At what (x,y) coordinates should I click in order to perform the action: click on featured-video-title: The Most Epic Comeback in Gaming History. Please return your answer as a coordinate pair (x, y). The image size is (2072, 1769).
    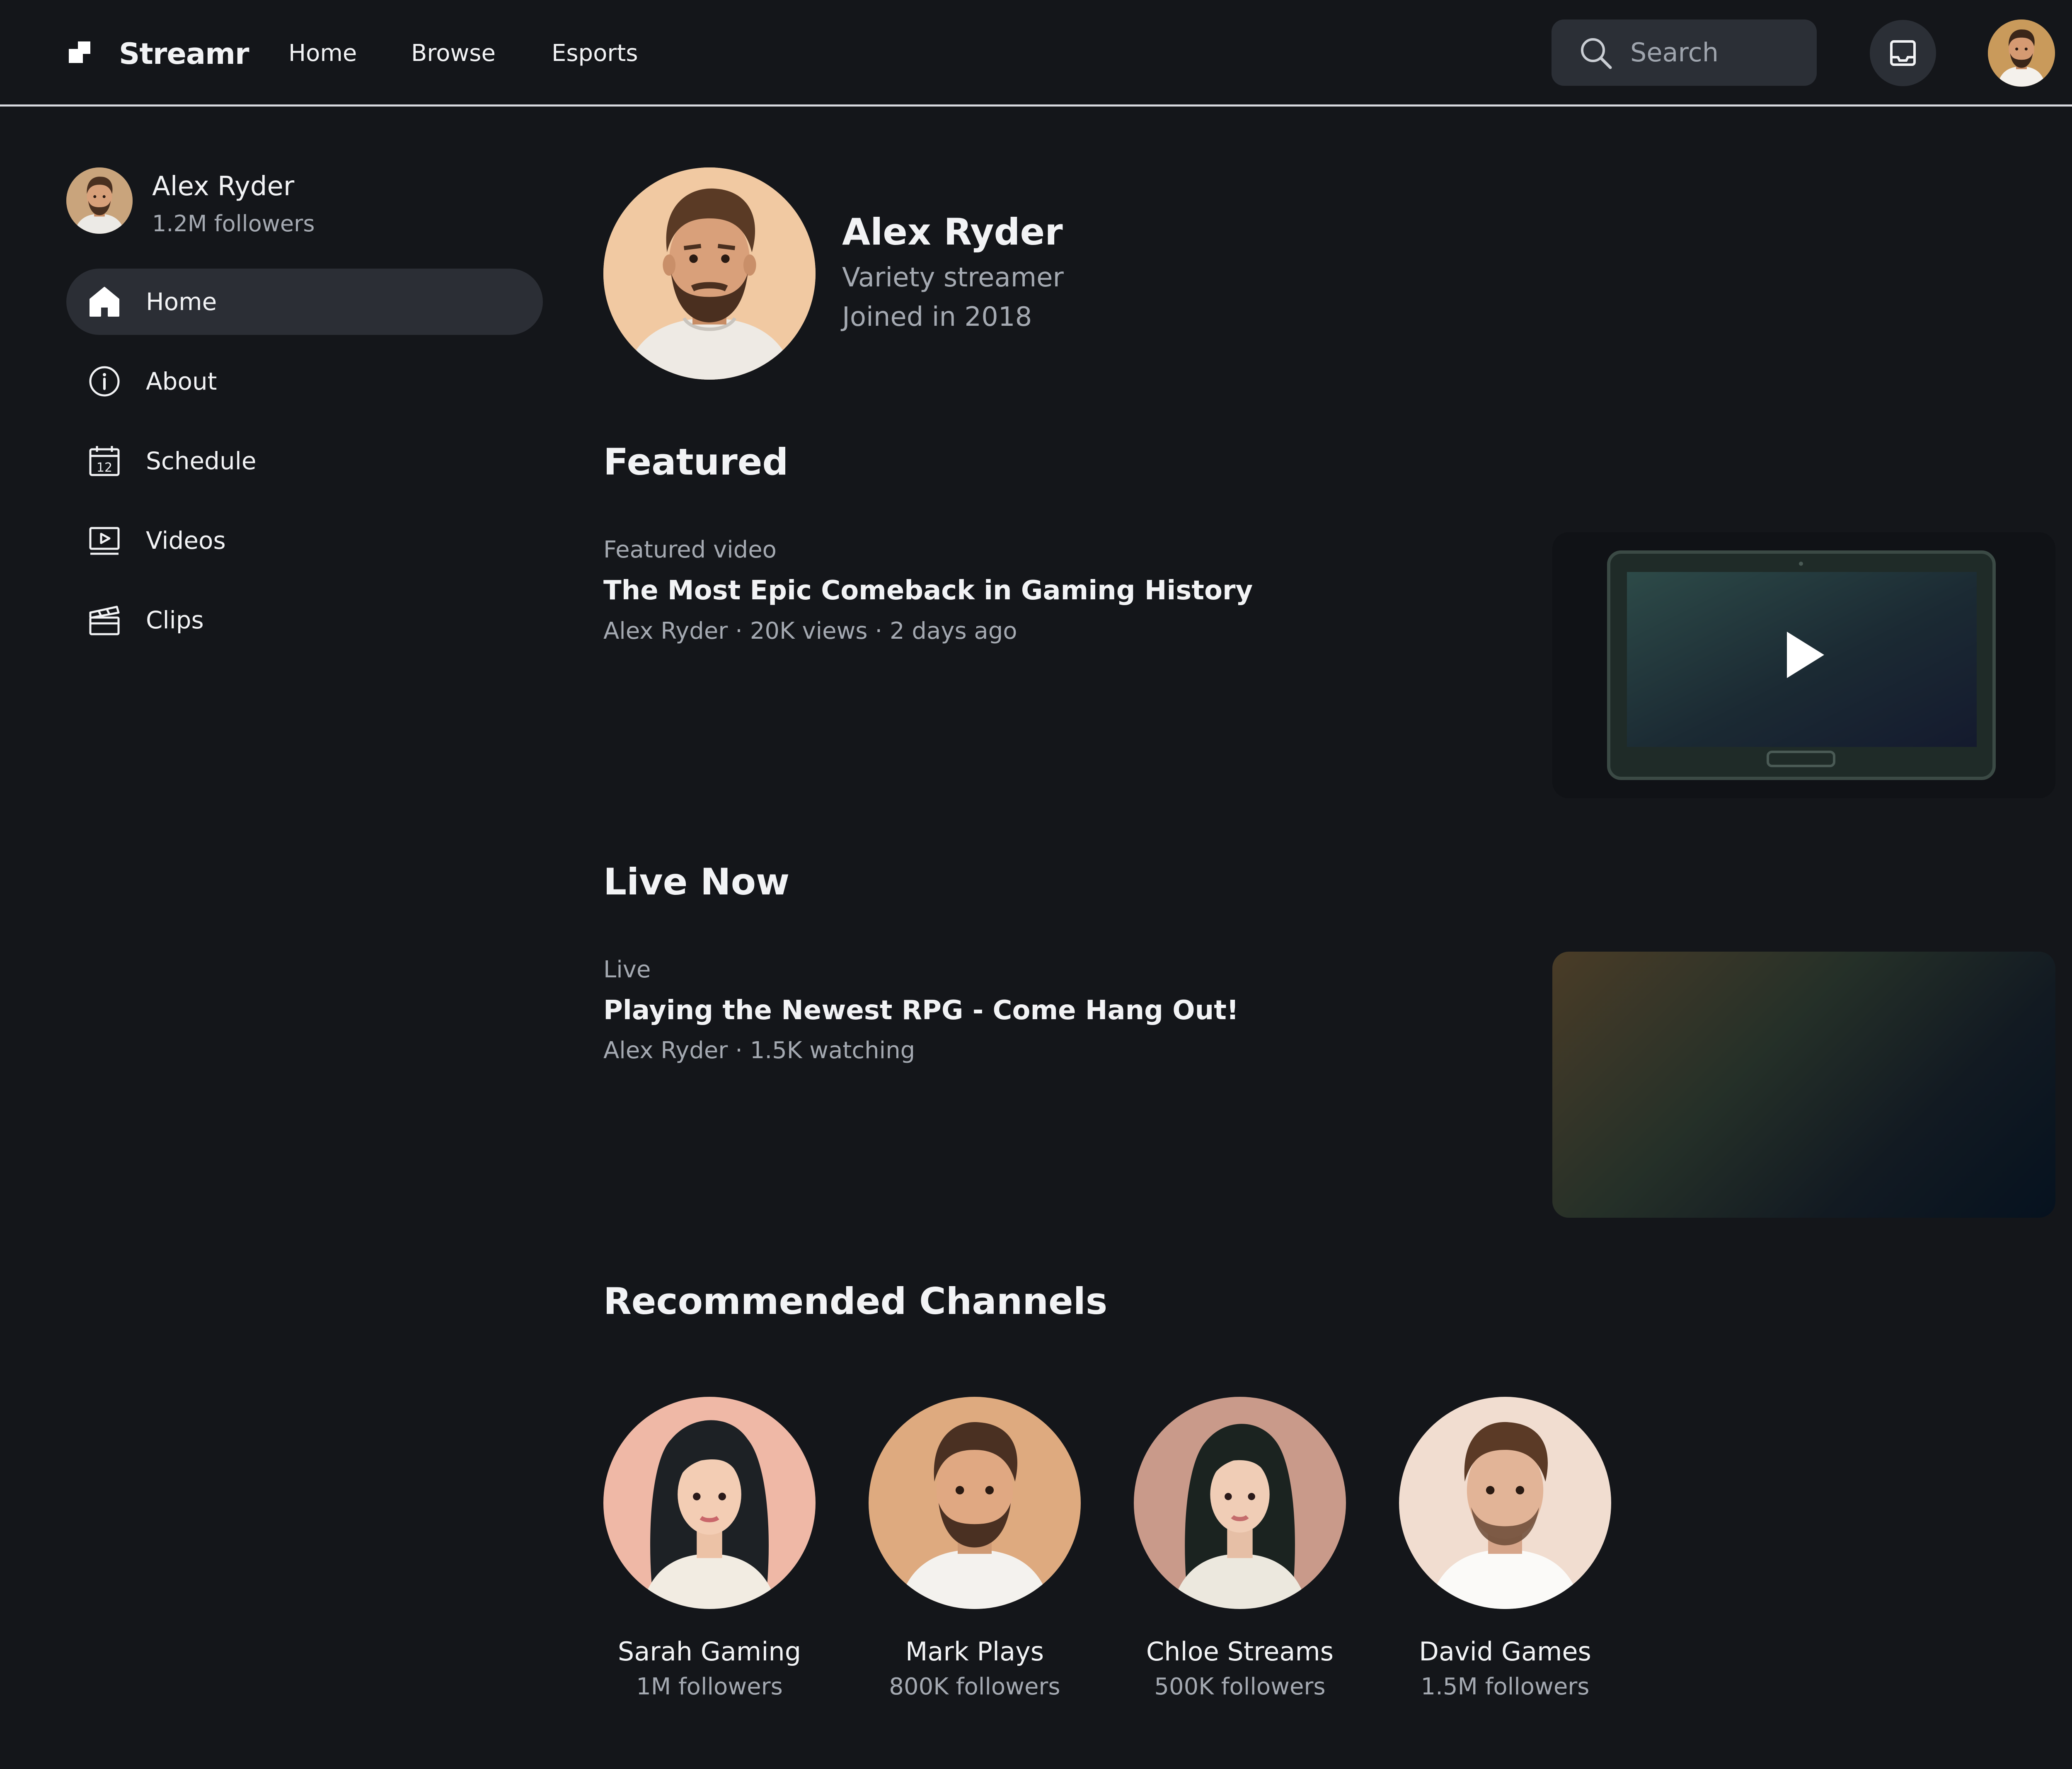
    Looking at the image, I should click on (928, 590).